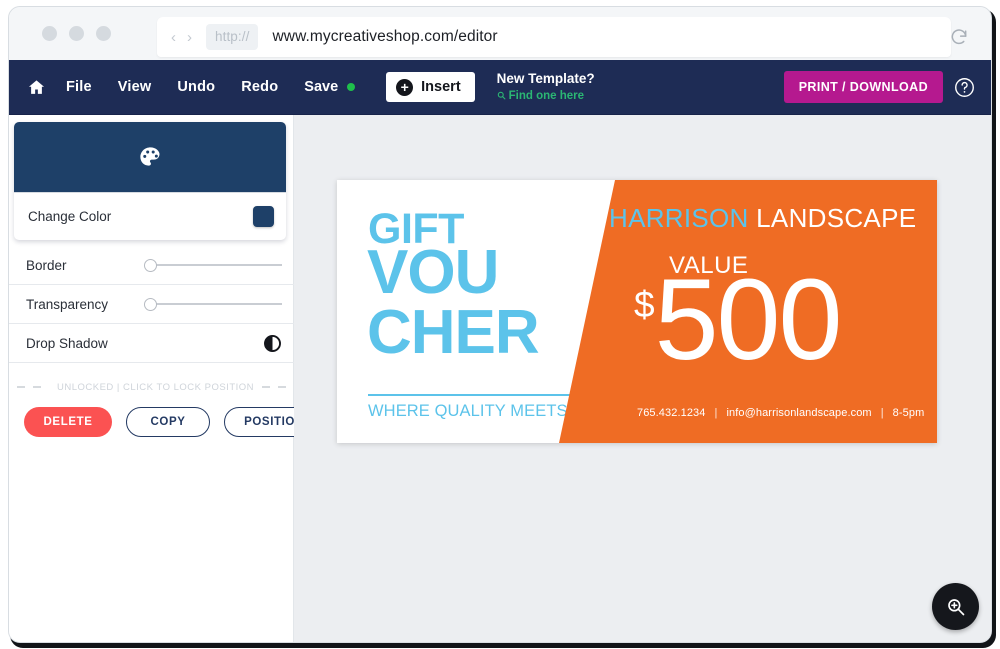 This screenshot has width=1000, height=649. Describe the element at coordinates (546, 87) in the screenshot. I see `new-template-block: New Template? Find one here` at that location.